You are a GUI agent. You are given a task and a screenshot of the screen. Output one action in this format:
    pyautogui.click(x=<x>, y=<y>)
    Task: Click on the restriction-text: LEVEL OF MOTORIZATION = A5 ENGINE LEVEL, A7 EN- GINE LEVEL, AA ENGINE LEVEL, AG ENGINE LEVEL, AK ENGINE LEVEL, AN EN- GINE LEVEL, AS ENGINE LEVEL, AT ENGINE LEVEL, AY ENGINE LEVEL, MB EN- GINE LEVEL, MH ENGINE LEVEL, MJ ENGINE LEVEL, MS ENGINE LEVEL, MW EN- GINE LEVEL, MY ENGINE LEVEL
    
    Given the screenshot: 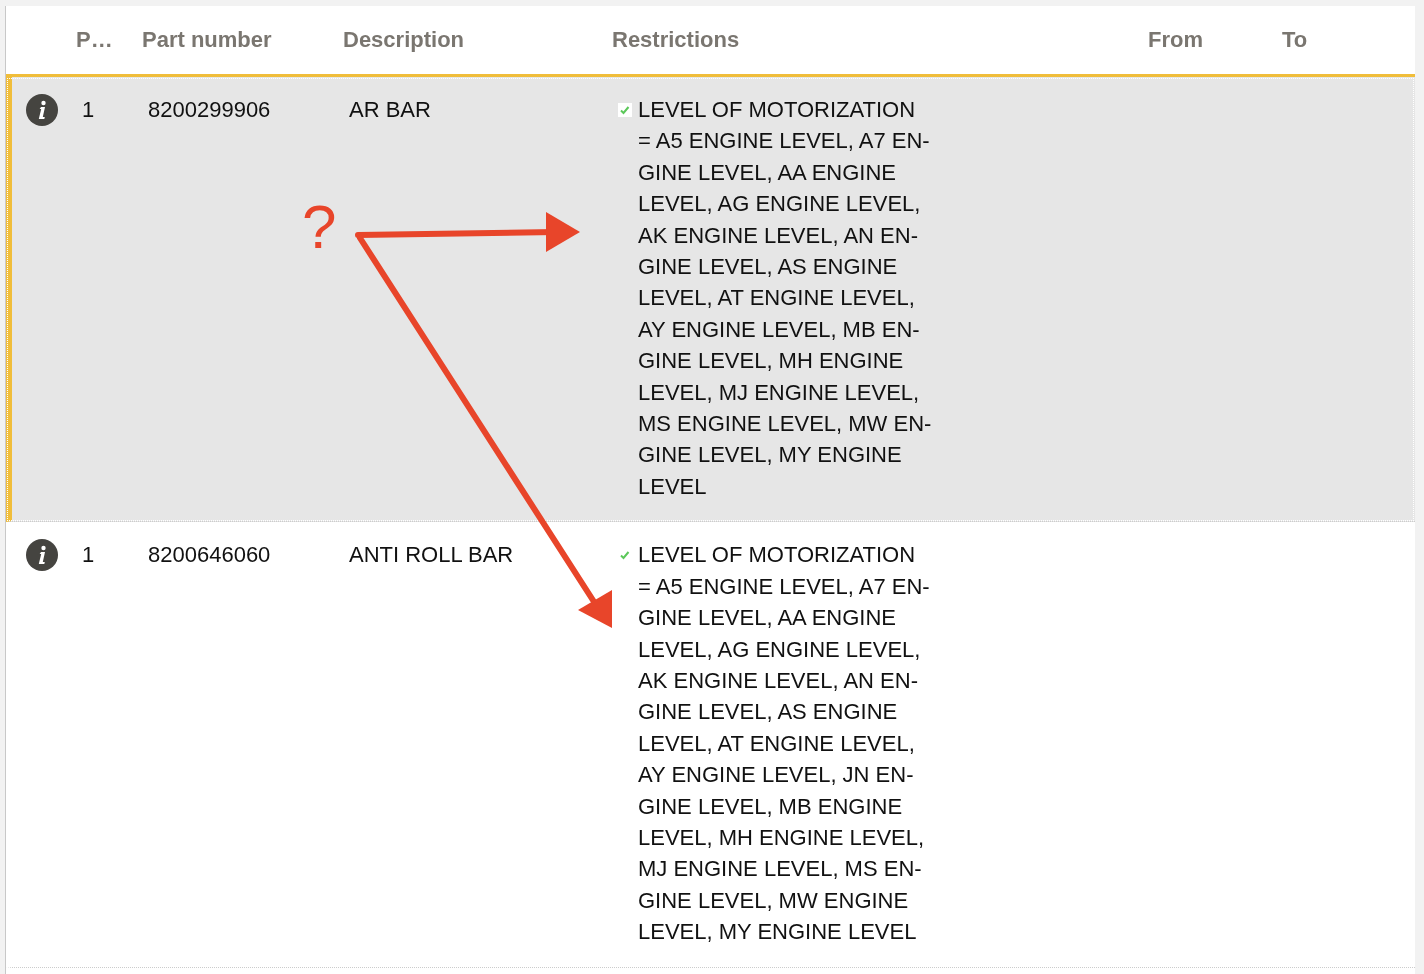 What is the action you would take?
    pyautogui.click(x=785, y=298)
    